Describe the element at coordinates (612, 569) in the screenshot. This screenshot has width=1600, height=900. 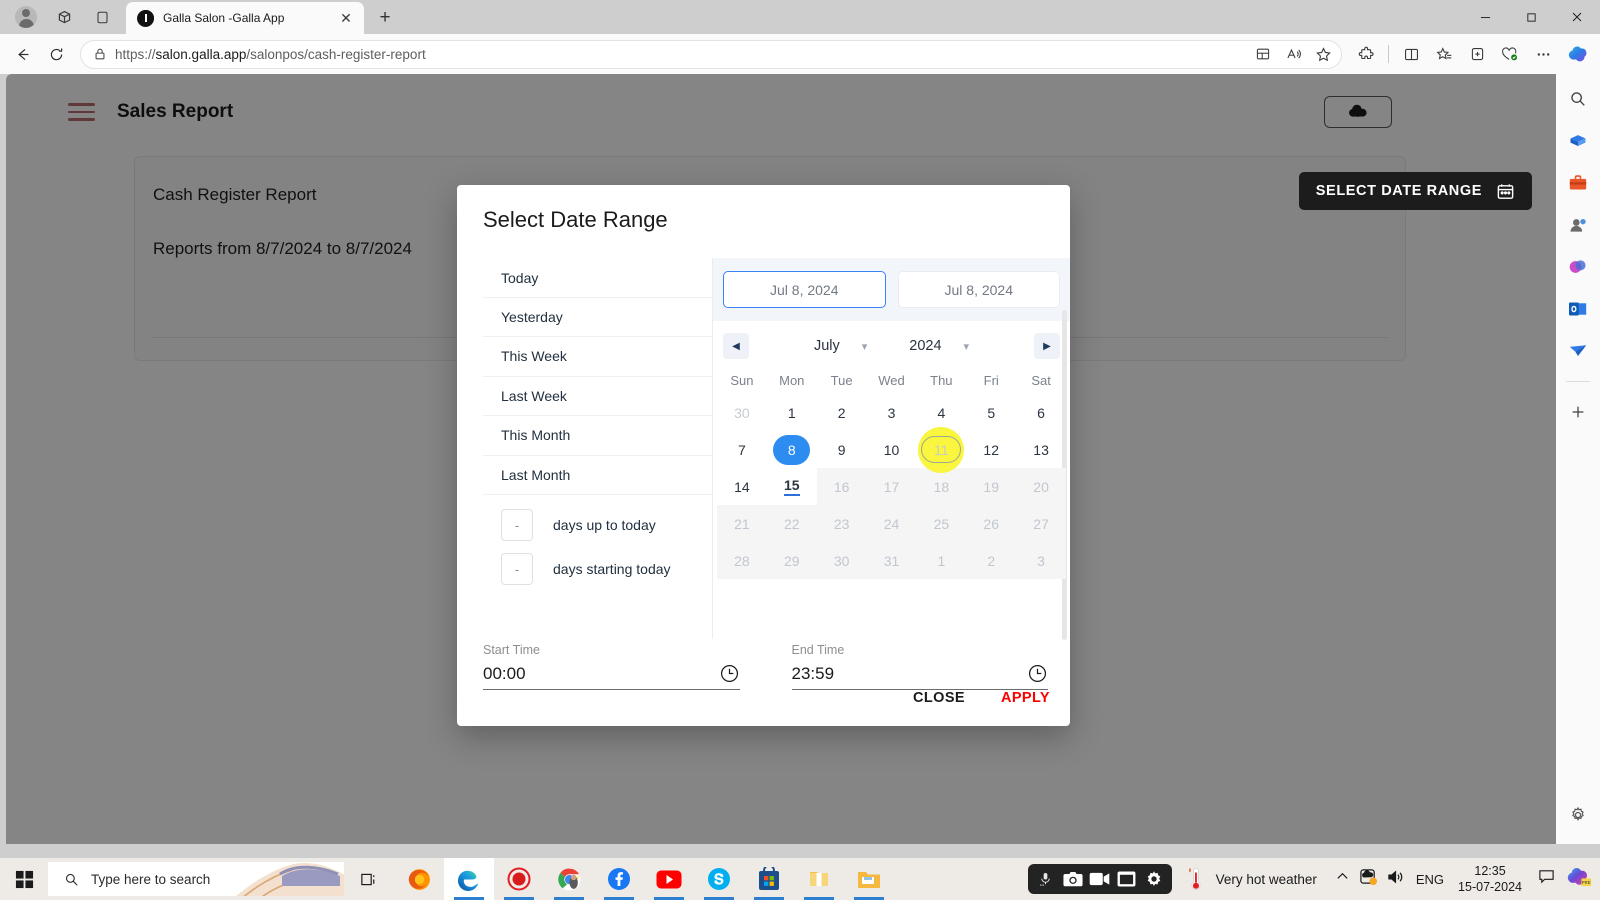
I see `days-starting-today-label: days starting today` at that location.